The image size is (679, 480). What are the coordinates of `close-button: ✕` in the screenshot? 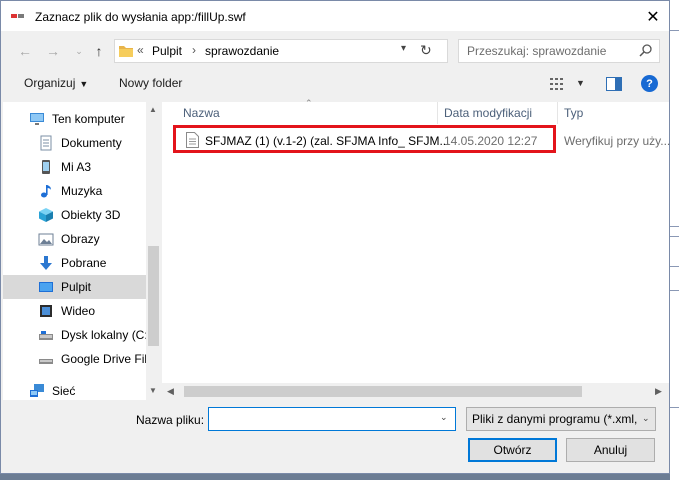 It's located at (653, 17).